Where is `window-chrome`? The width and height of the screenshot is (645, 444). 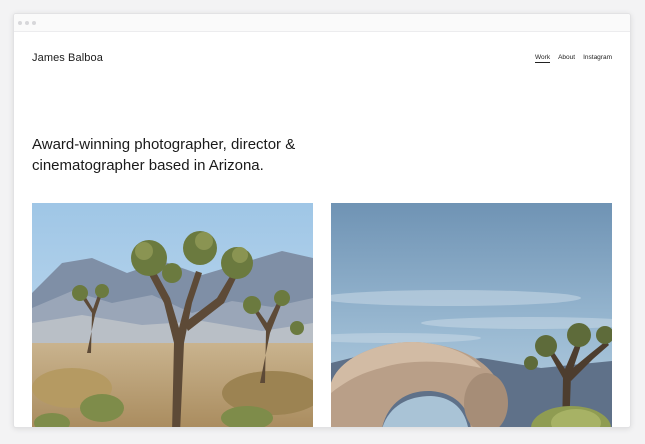
window-chrome is located at coordinates (322, 23).